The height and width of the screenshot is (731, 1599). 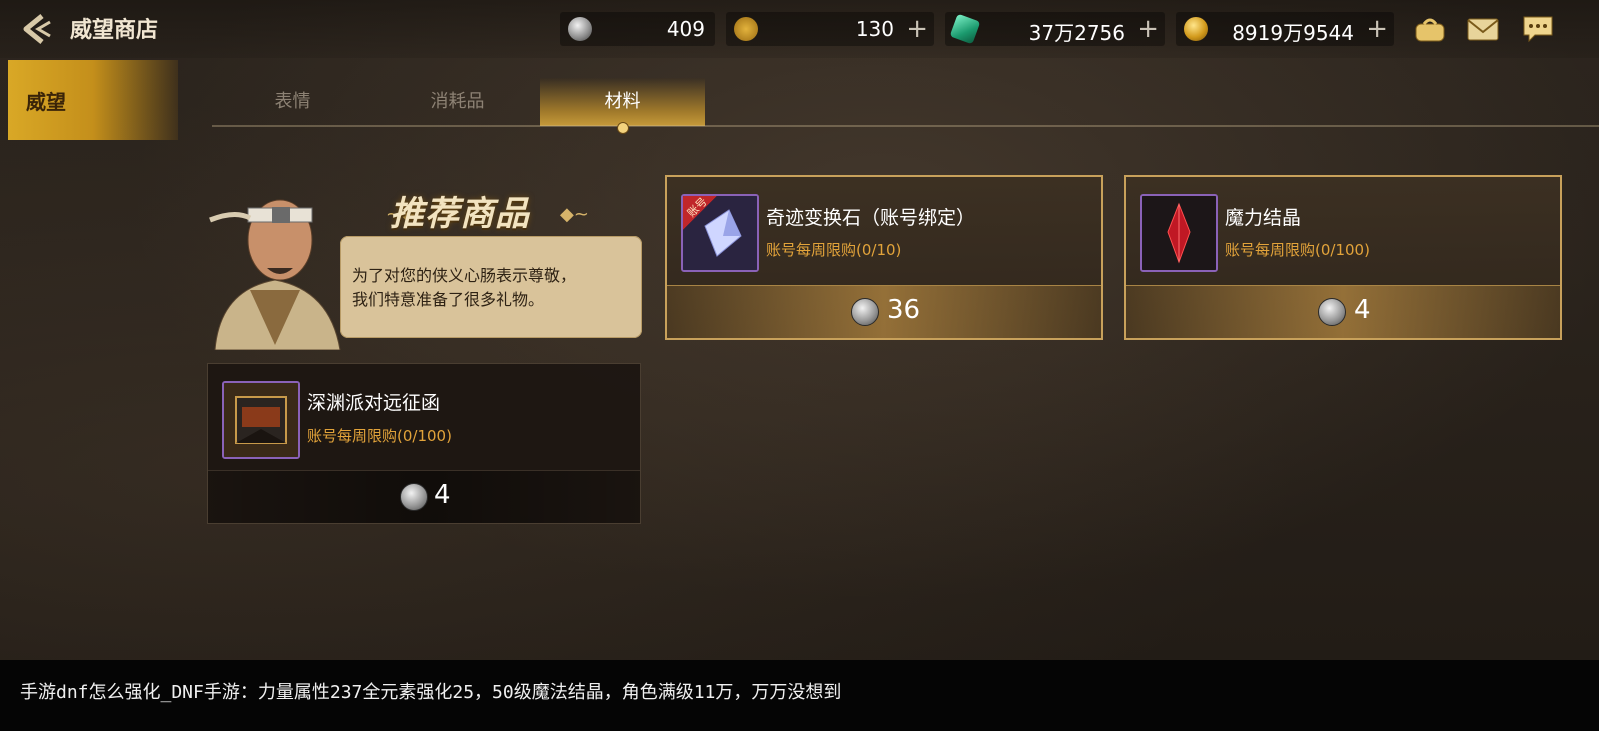 I want to click on title-ornament-right-icon: ◆~, so click(x=574, y=214).